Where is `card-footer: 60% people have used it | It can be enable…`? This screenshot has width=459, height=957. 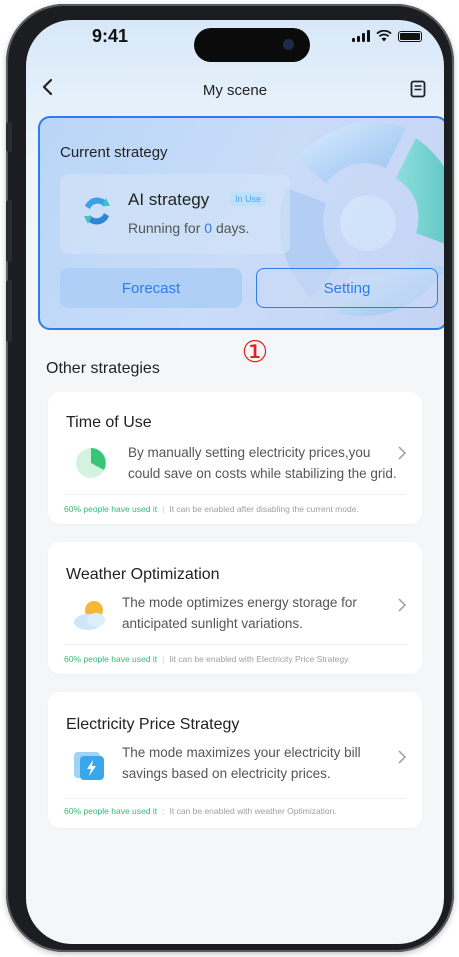 card-footer: 60% people have used it | It can be enable… is located at coordinates (211, 509).